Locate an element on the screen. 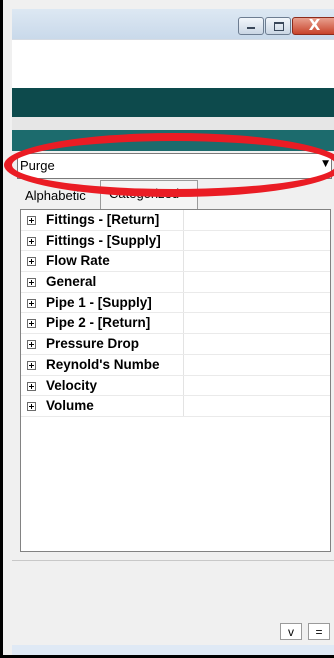 Image resolution: width=334 pixels, height=658 pixels. title-bar: X is located at coordinates (173, 24).